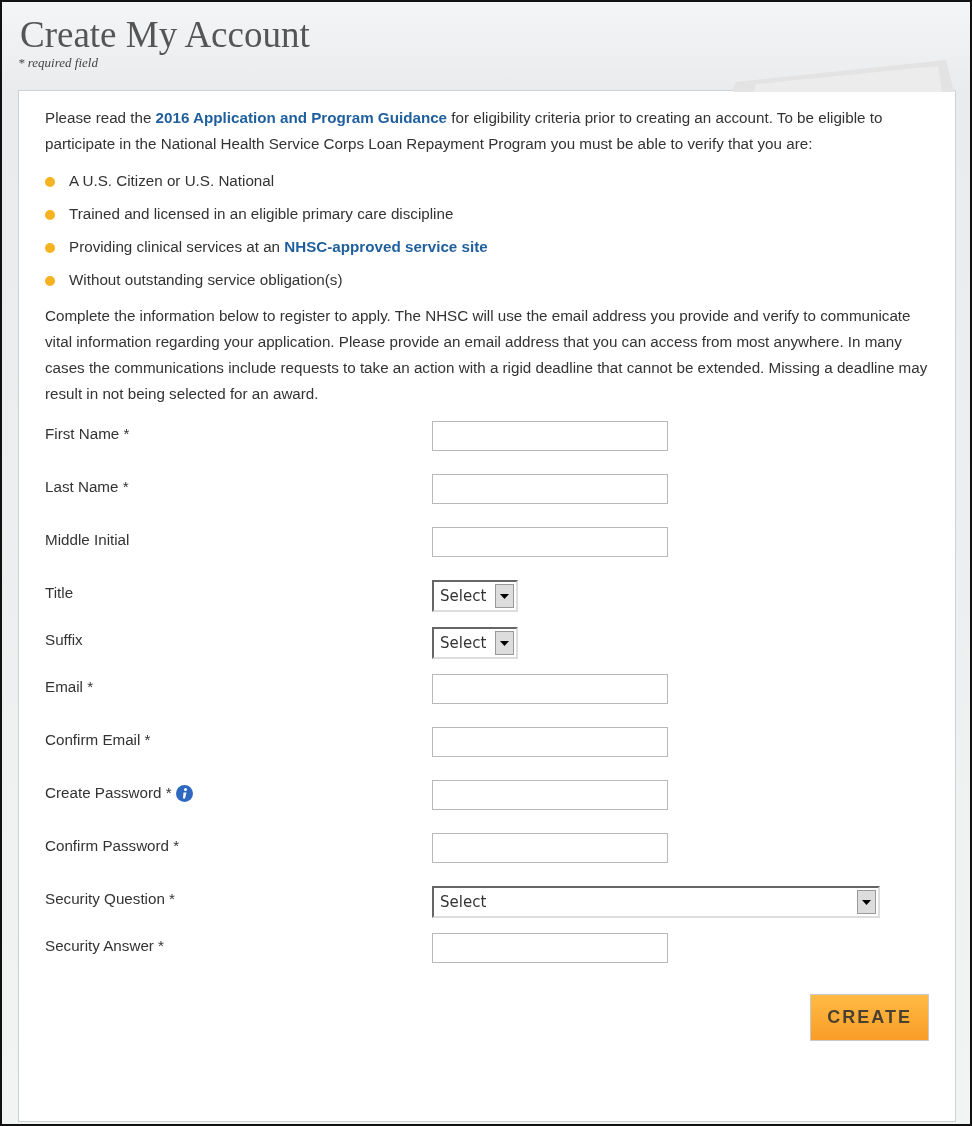 The height and width of the screenshot is (1126, 972). What do you see at coordinates (261, 214) in the screenshot?
I see `bullet-text: Trained and licensed in an eligible primary care discipline` at bounding box center [261, 214].